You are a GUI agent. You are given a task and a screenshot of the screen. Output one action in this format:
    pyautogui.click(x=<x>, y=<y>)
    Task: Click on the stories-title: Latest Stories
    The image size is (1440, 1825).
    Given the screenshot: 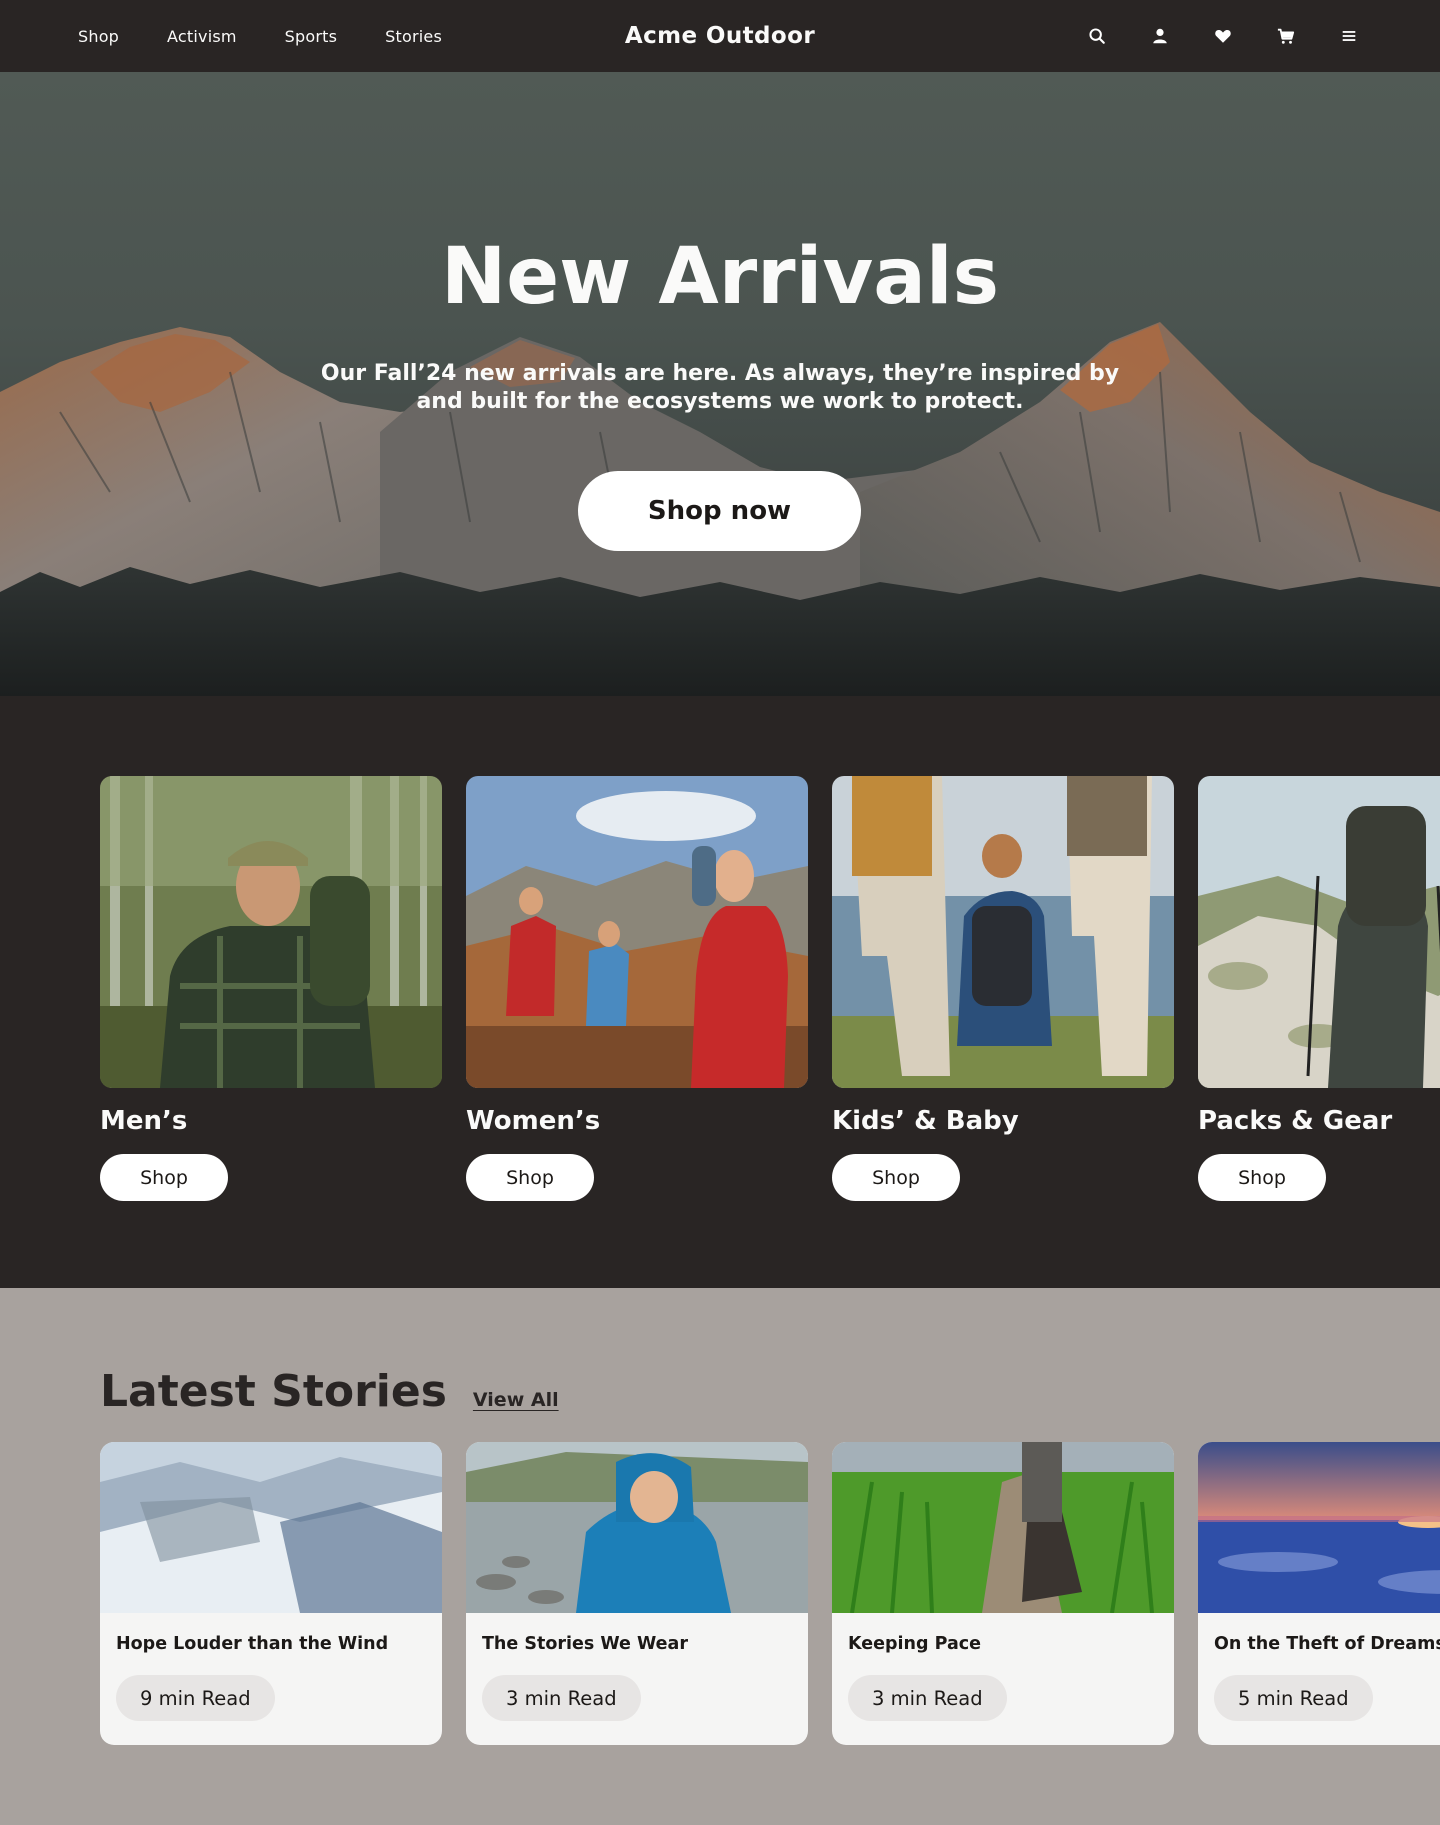 What is the action you would take?
    pyautogui.click(x=273, y=1391)
    